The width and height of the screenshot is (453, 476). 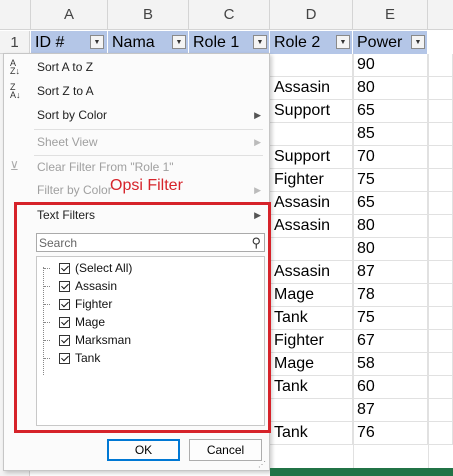 I want to click on header-cell-power: Power ▼, so click(x=390, y=42).